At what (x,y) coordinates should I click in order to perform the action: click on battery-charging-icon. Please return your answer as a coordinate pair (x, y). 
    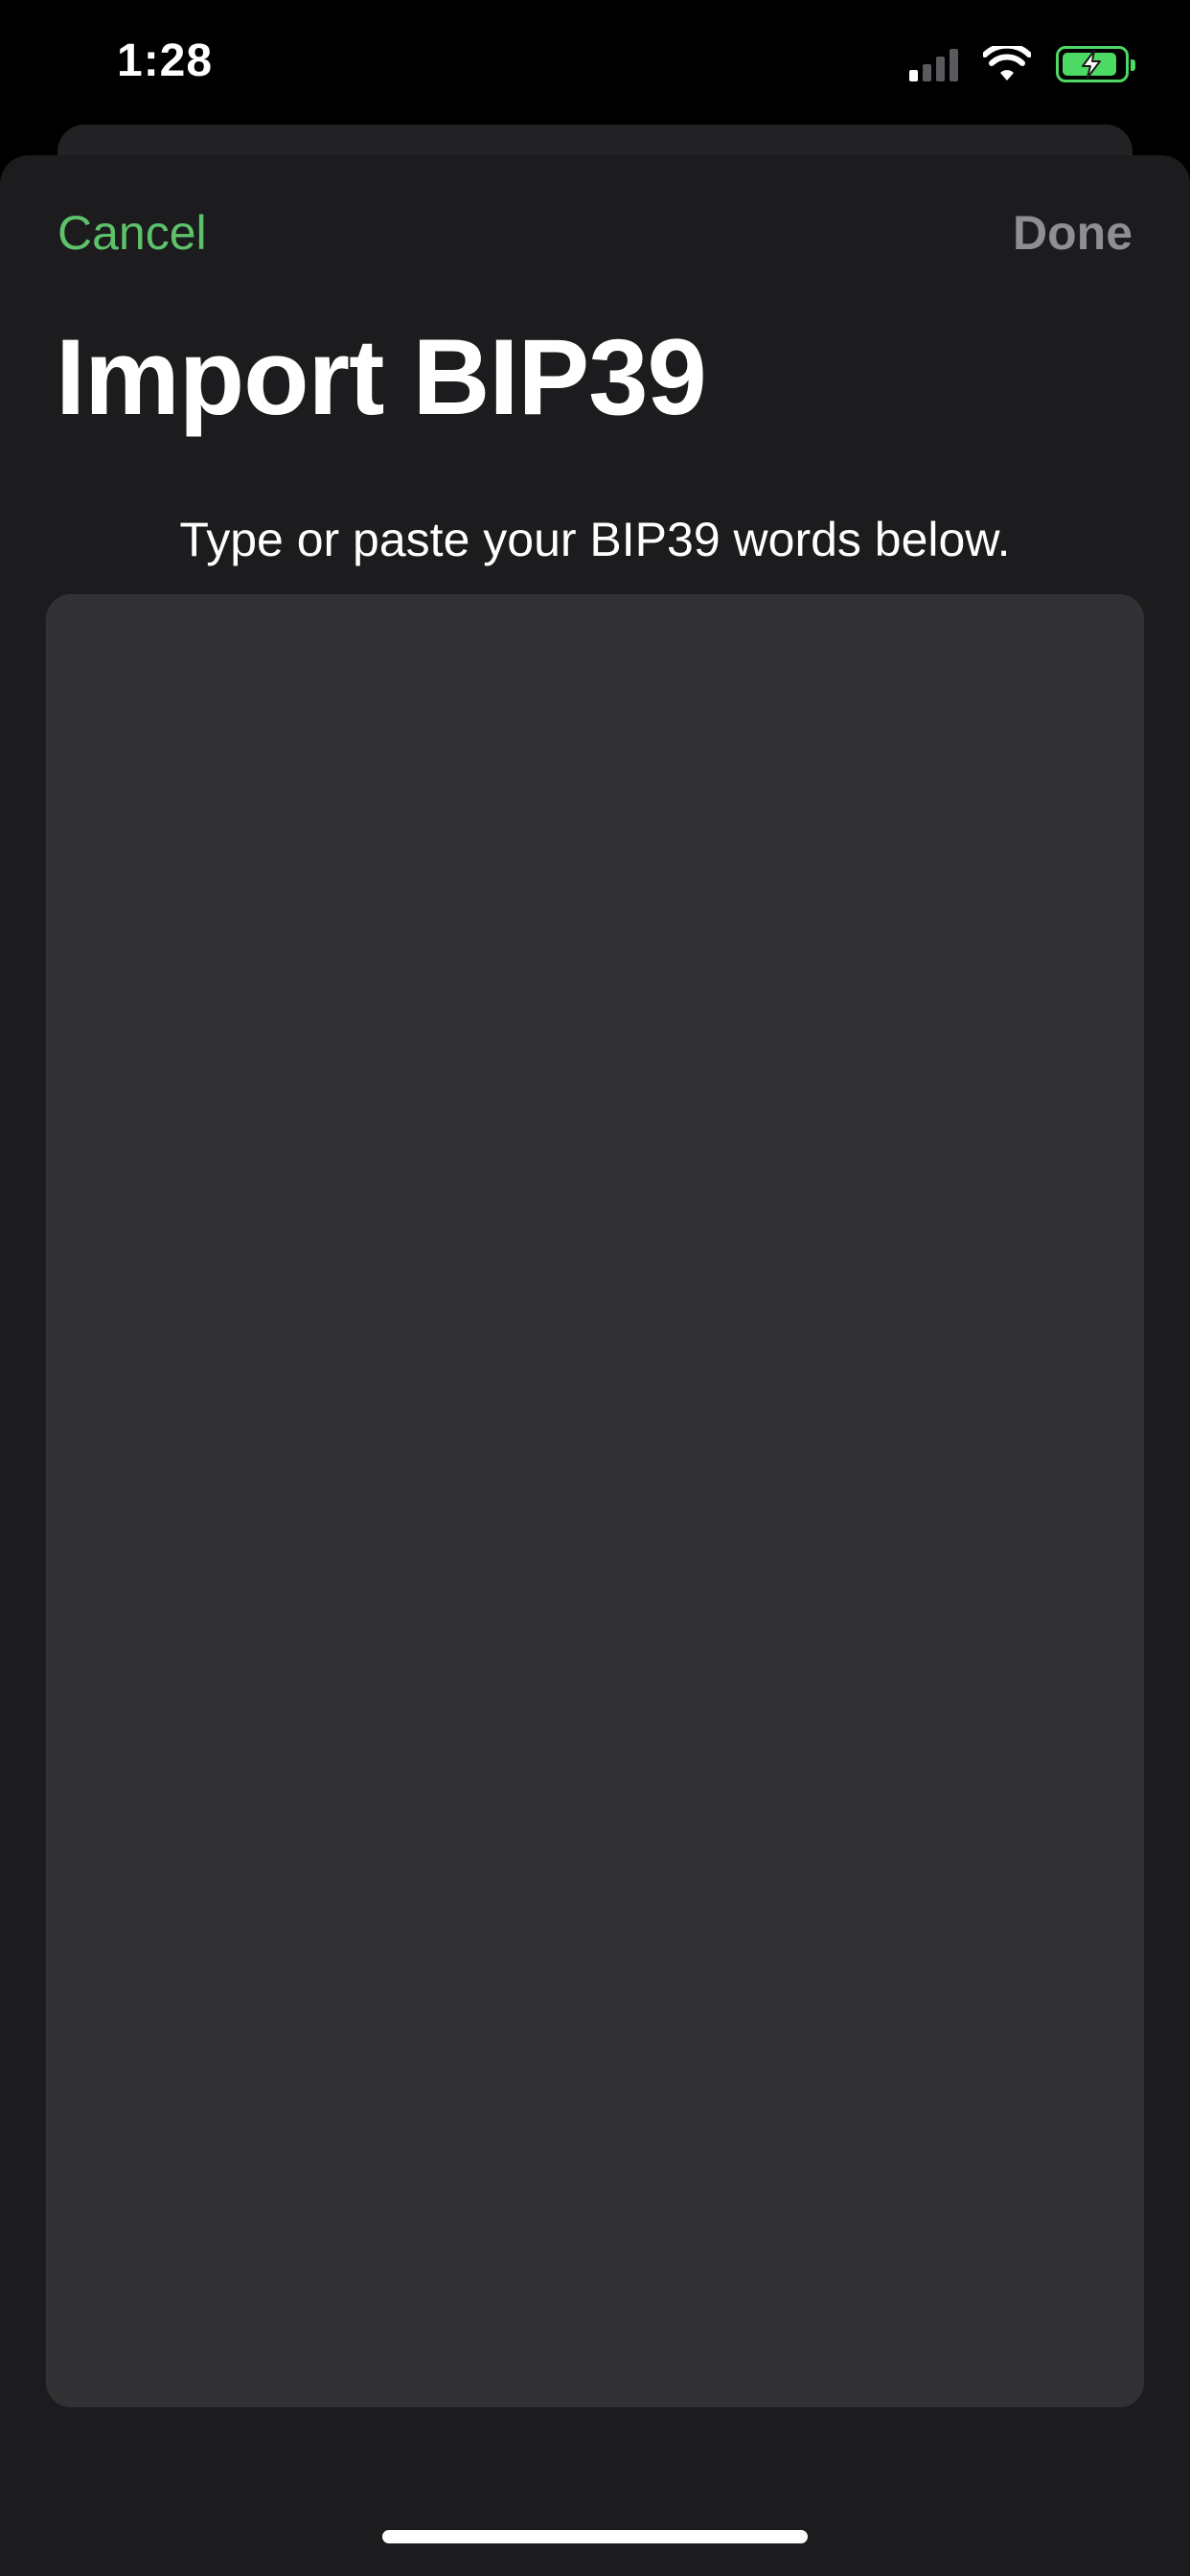
    Looking at the image, I should click on (1096, 64).